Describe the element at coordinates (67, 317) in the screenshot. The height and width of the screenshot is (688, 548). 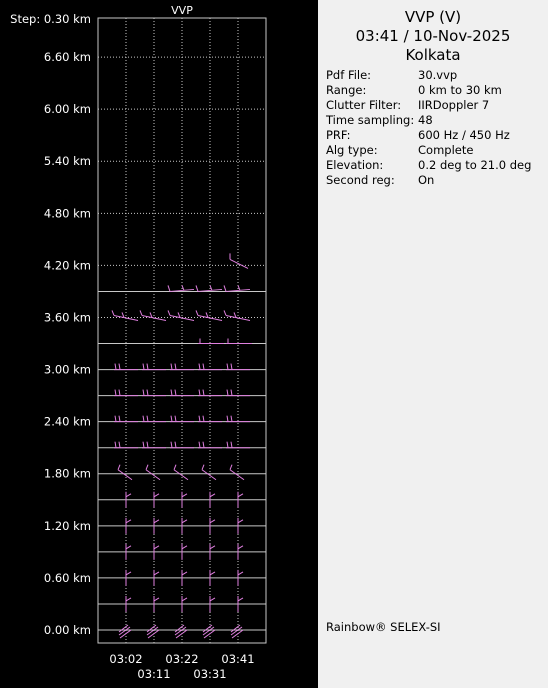
I see `y-tick-label: 3.60 km` at that location.